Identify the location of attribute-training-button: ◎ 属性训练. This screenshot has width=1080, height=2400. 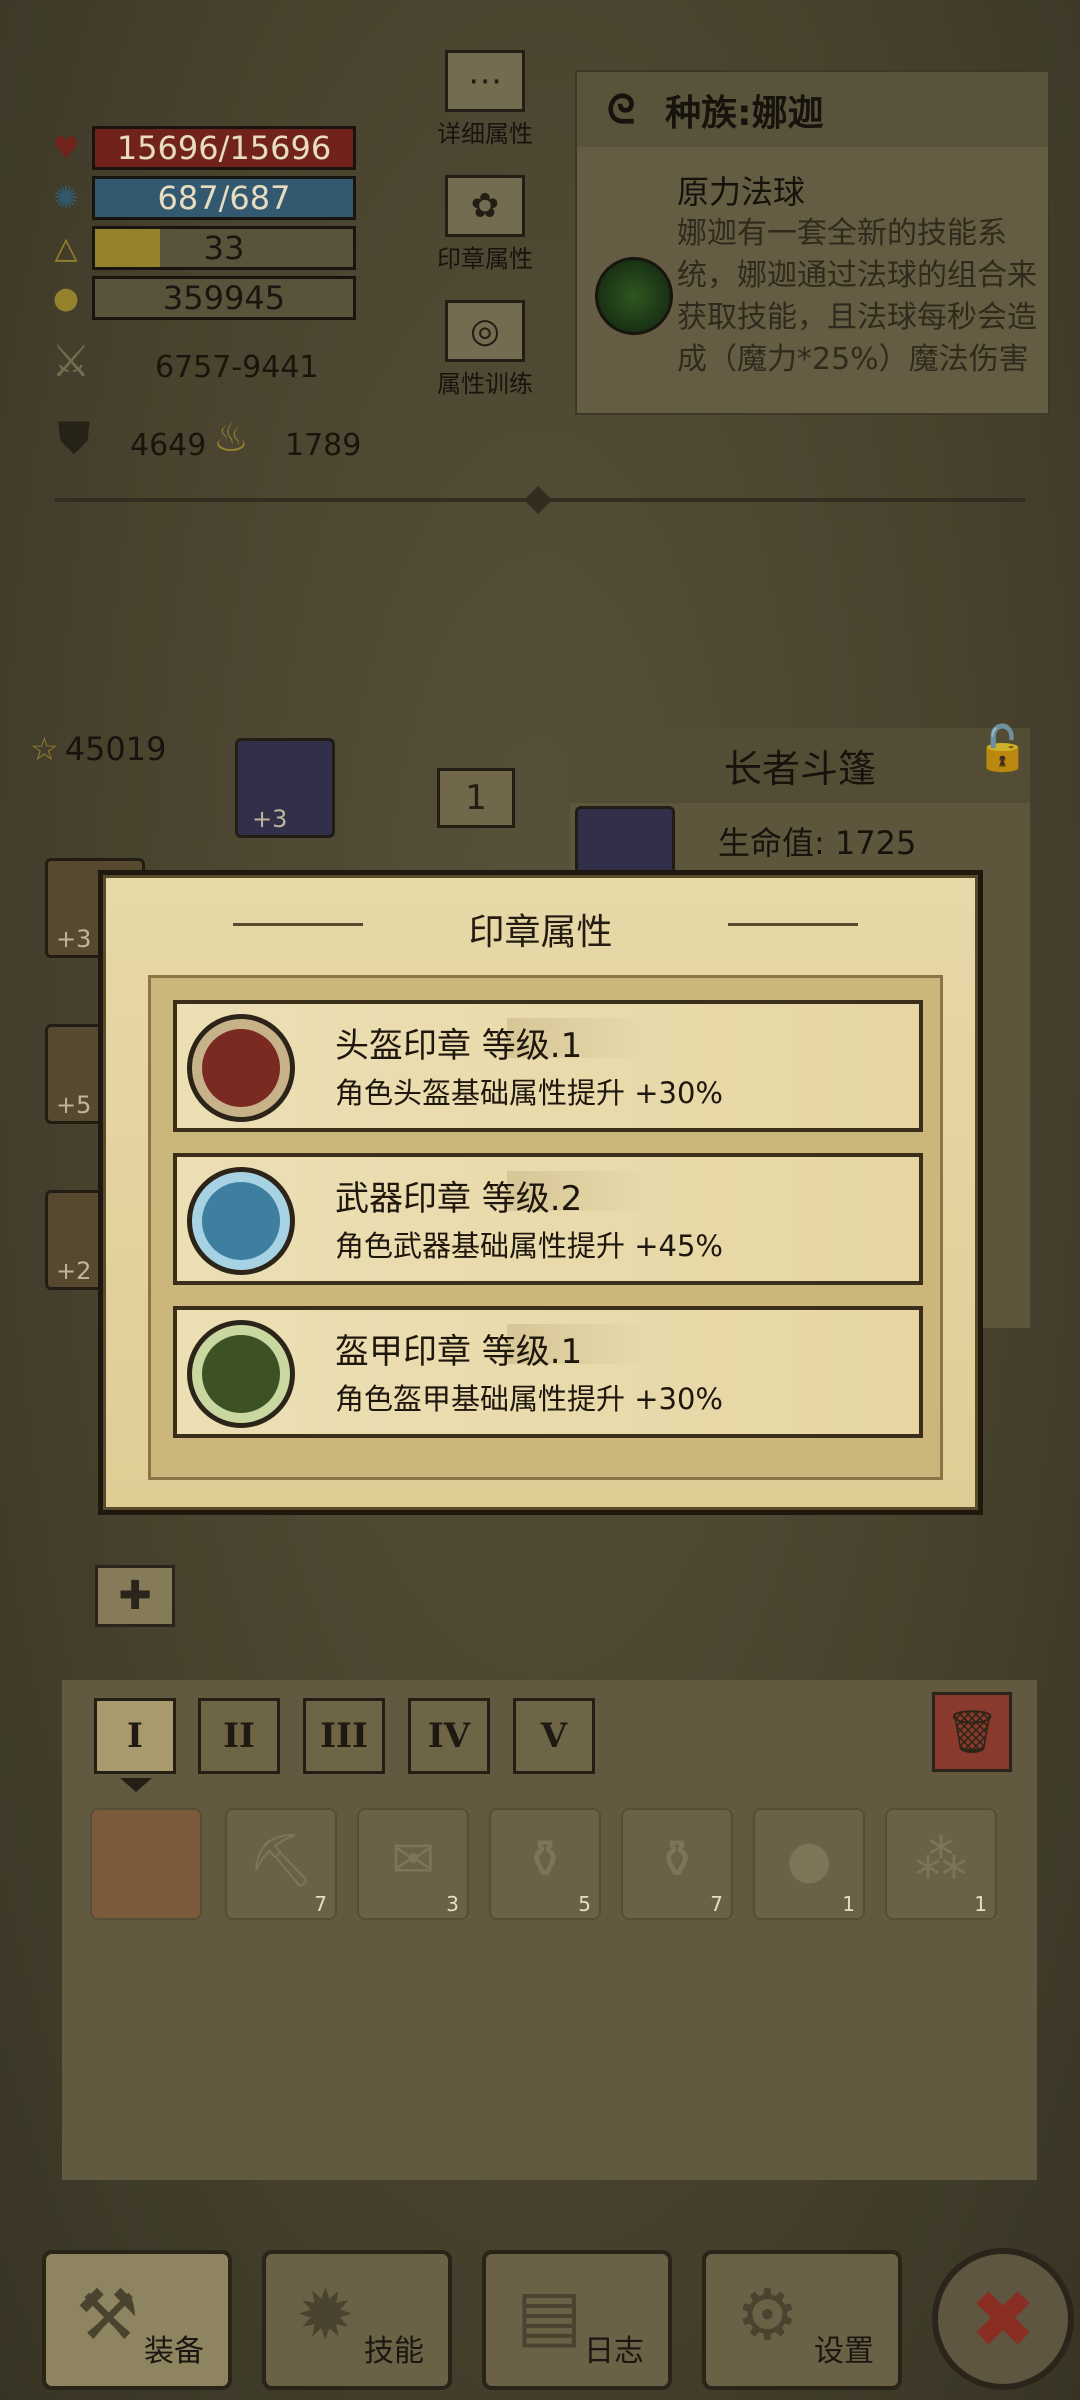
(485, 349).